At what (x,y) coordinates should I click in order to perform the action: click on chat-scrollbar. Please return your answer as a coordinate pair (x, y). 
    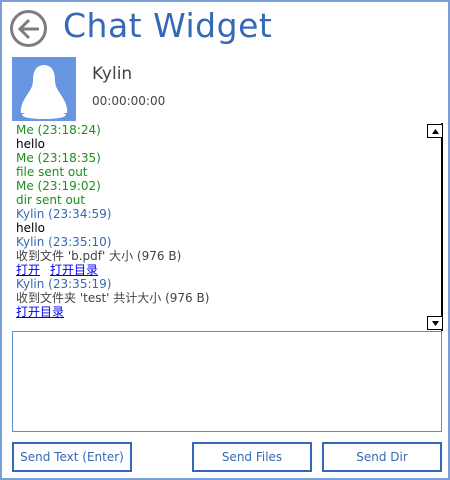
    Looking at the image, I should click on (435, 227).